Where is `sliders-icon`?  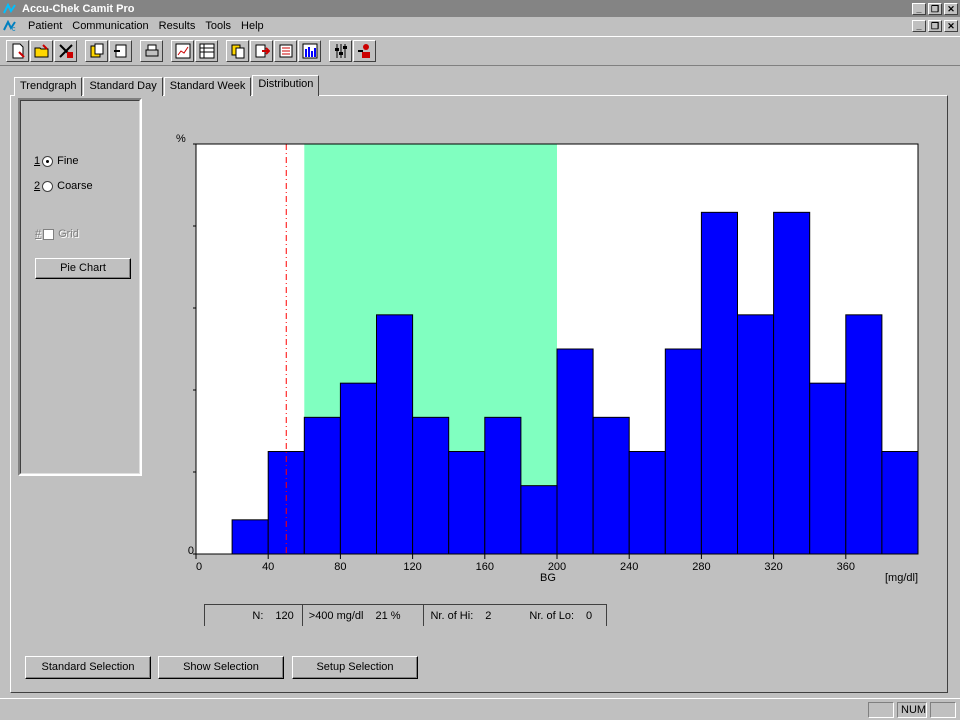 sliders-icon is located at coordinates (340, 51).